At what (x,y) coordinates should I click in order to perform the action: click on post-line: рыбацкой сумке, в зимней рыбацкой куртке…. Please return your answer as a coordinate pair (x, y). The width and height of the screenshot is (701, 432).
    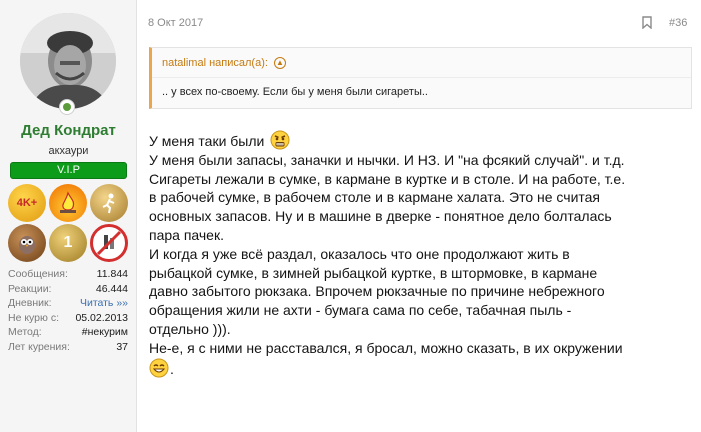
    Looking at the image, I should click on (373, 272).